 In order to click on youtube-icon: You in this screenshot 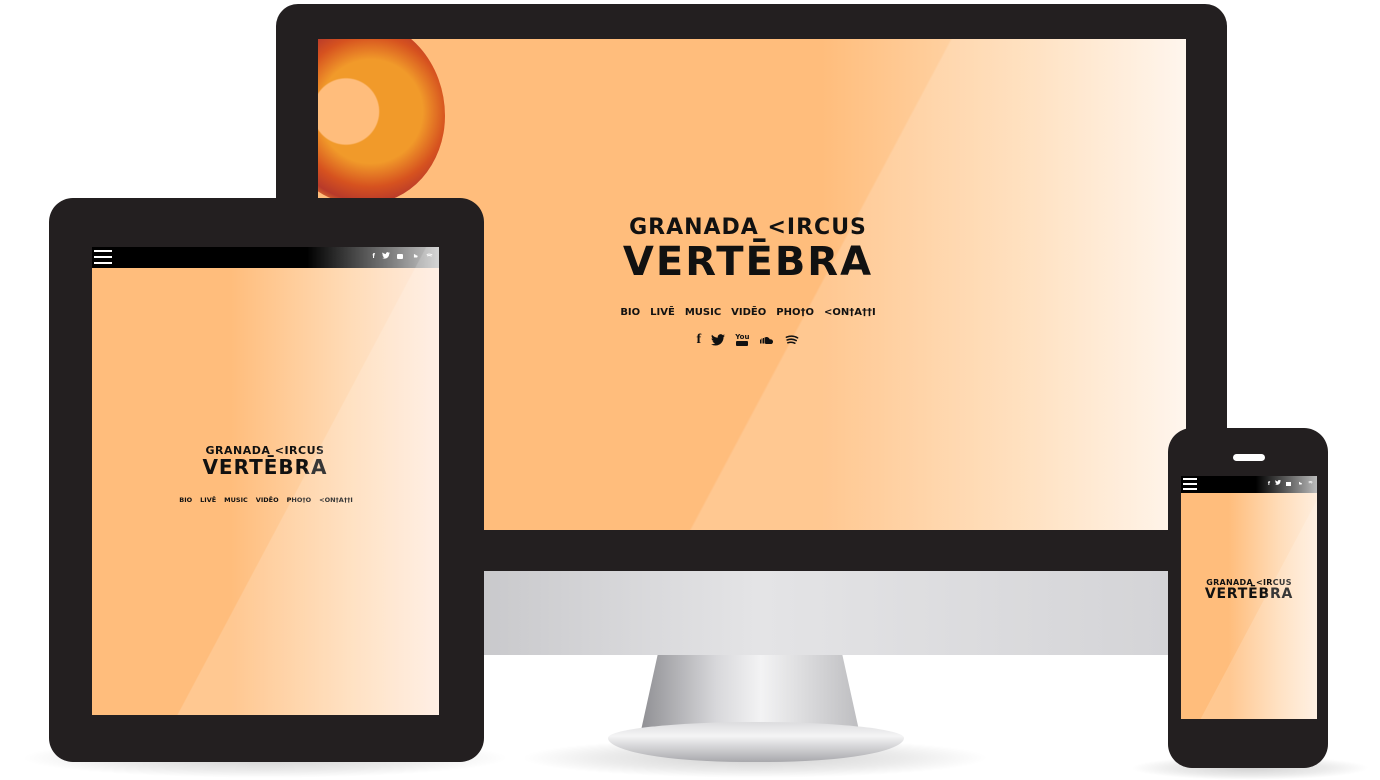, I will do `click(742, 339)`.